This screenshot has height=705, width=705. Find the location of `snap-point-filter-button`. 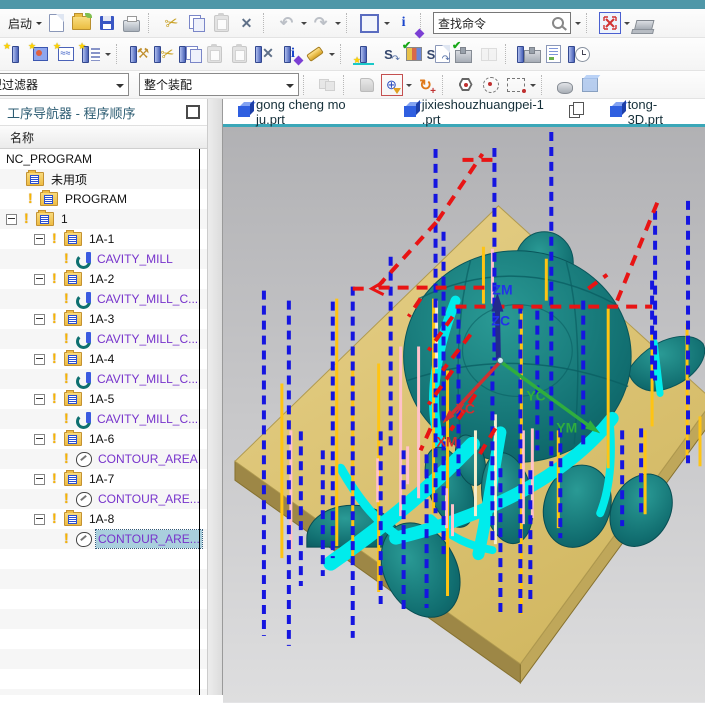

snap-point-filter-button is located at coordinates (391, 85).